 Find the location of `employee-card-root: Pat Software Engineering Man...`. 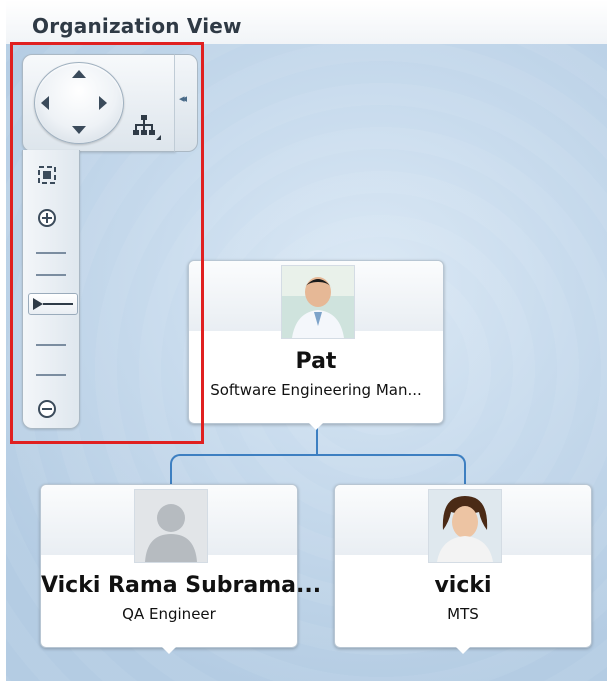

employee-card-root: Pat Software Engineering Man... is located at coordinates (316, 345).